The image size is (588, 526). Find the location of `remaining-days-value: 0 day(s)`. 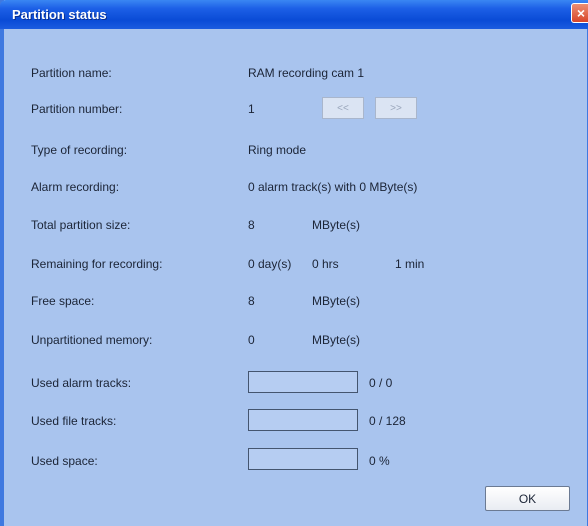

remaining-days-value: 0 day(s) is located at coordinates (270, 264).